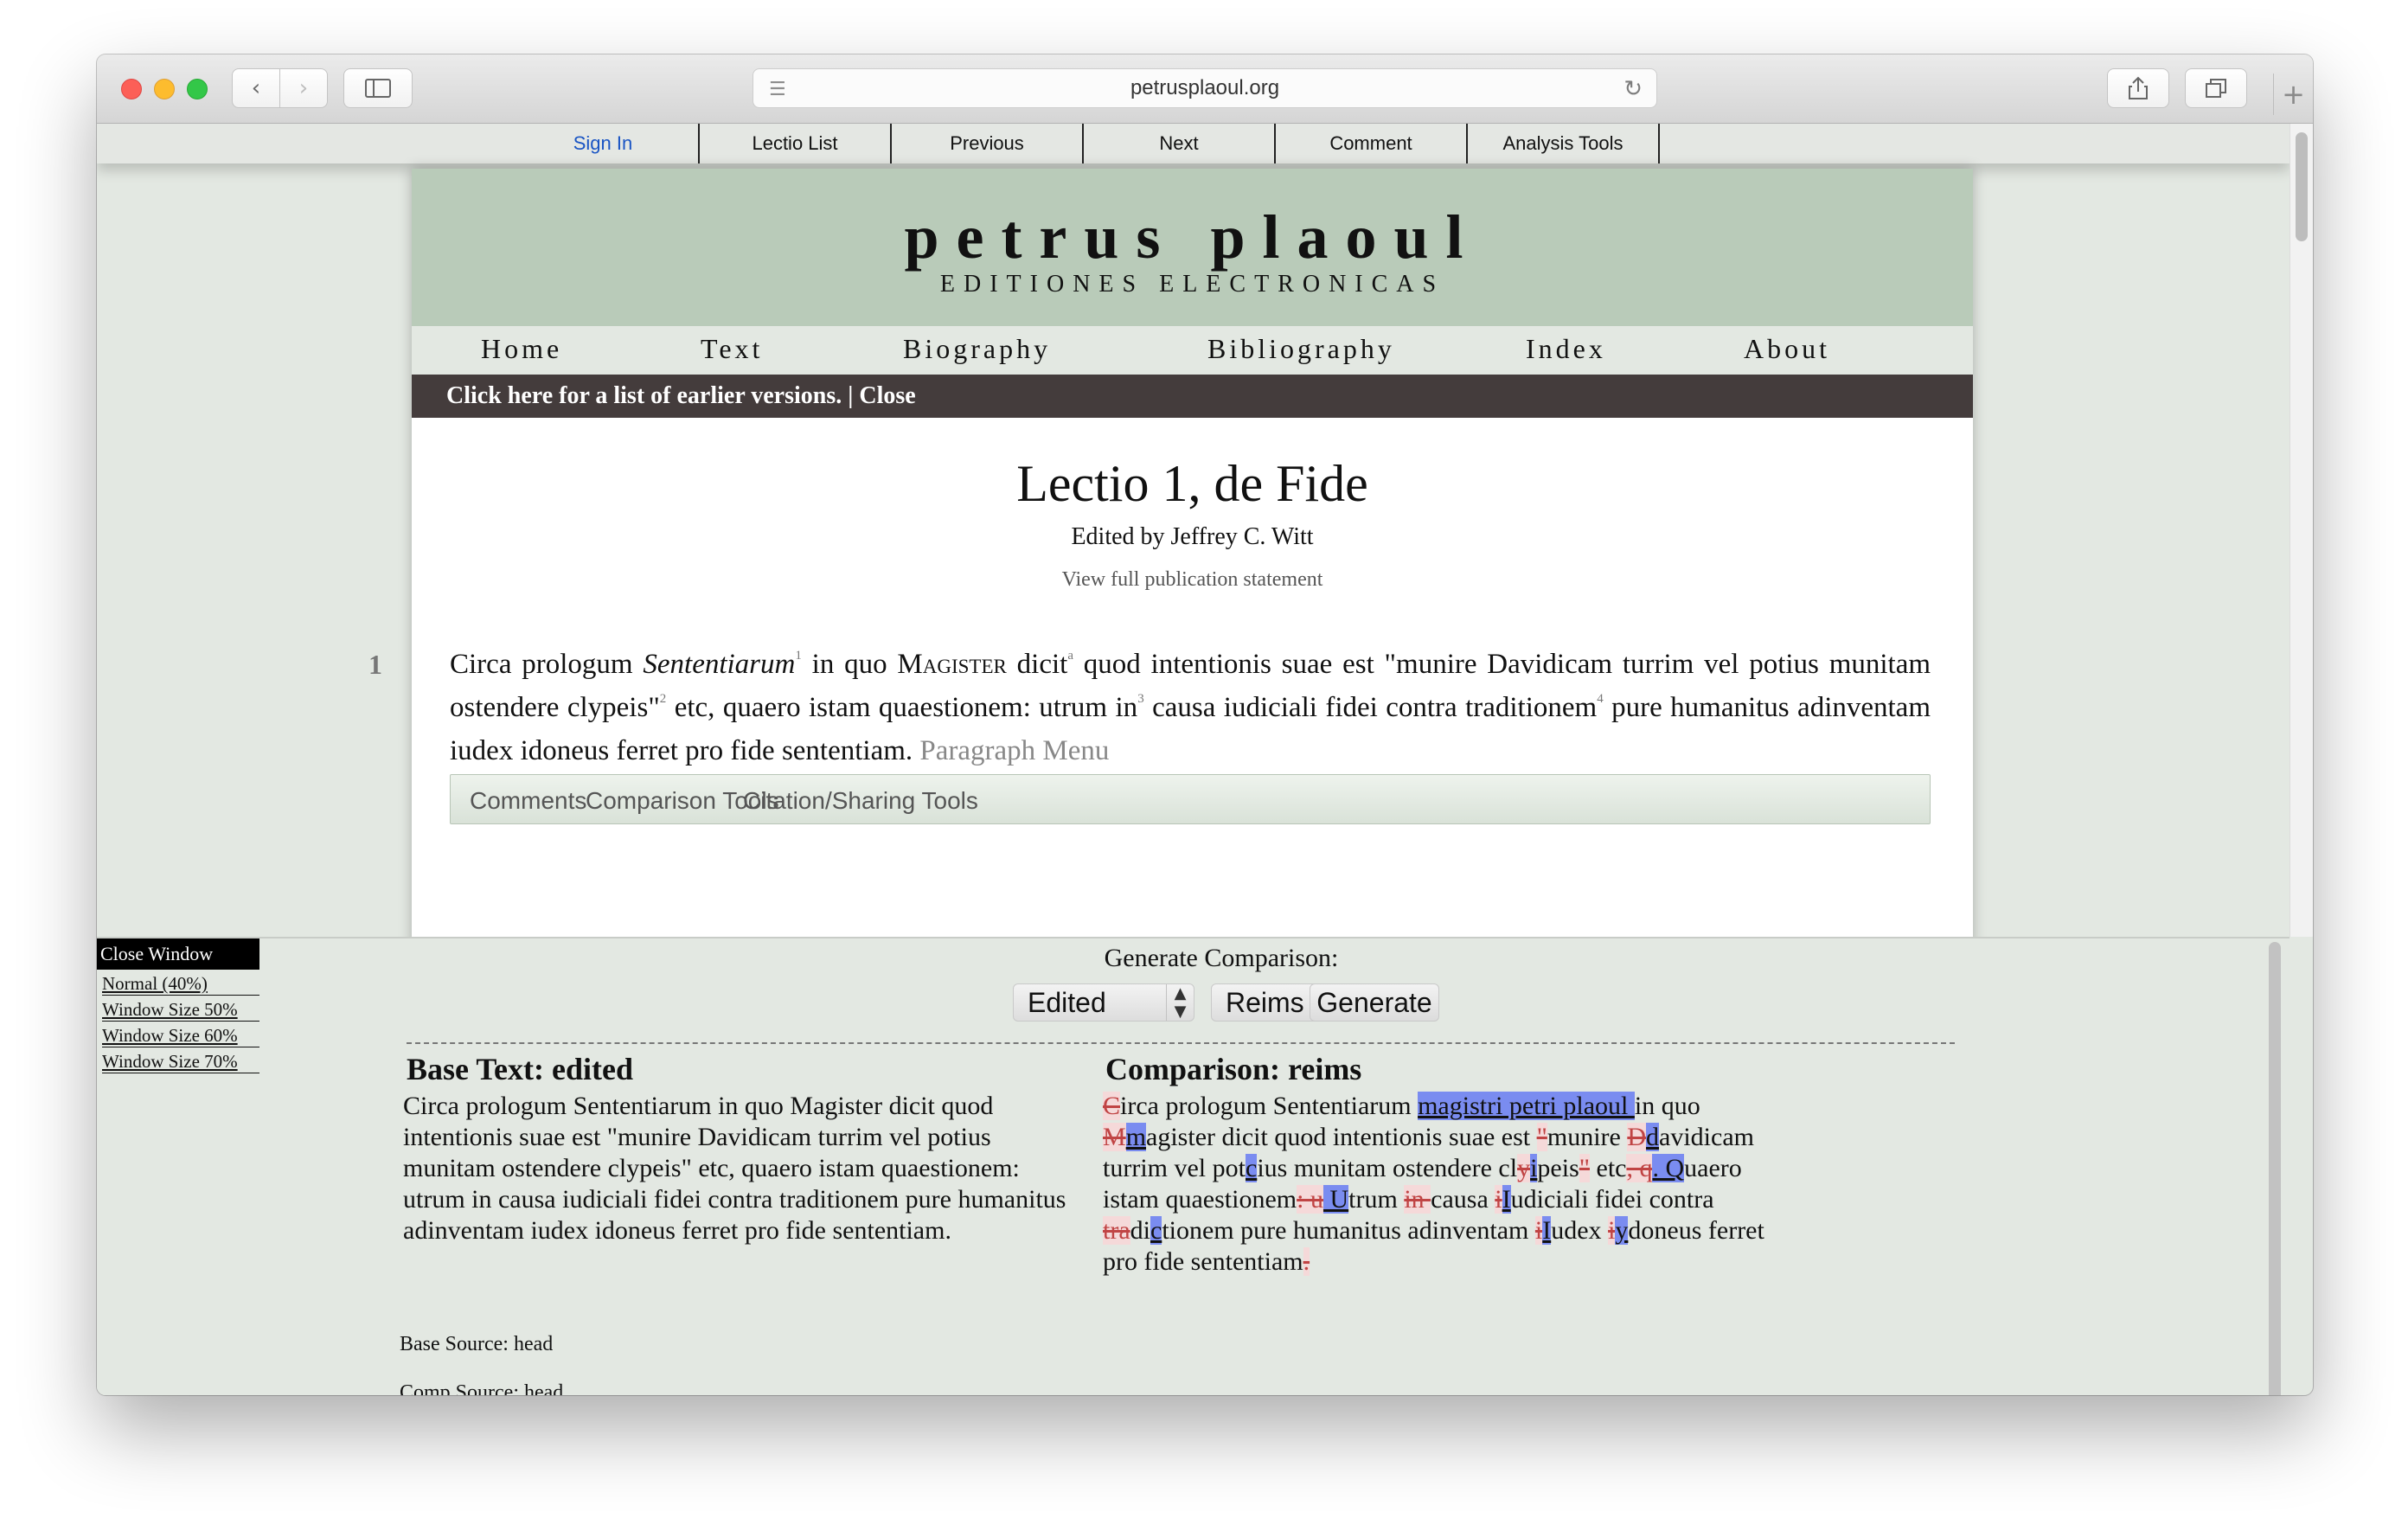 This screenshot has width=2408, height=1531. Describe the element at coordinates (1622, 1231) in the screenshot. I see `insertion: y` at that location.